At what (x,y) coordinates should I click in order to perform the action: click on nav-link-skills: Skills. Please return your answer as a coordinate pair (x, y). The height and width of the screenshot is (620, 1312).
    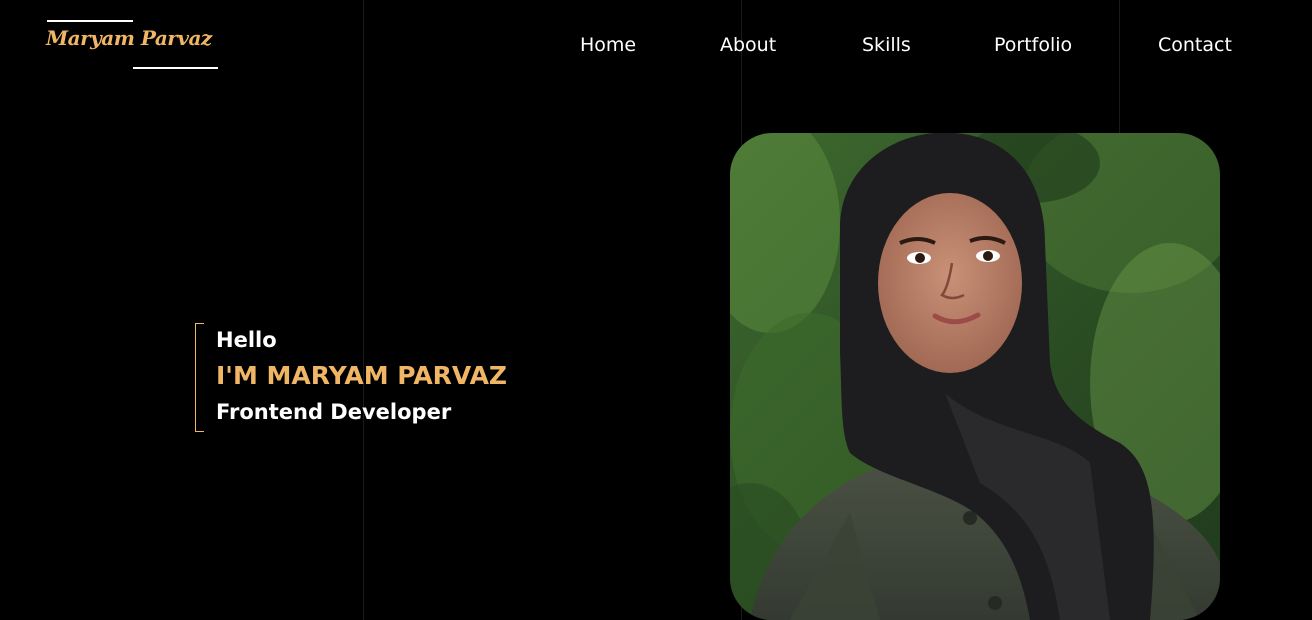
    Looking at the image, I should click on (886, 45).